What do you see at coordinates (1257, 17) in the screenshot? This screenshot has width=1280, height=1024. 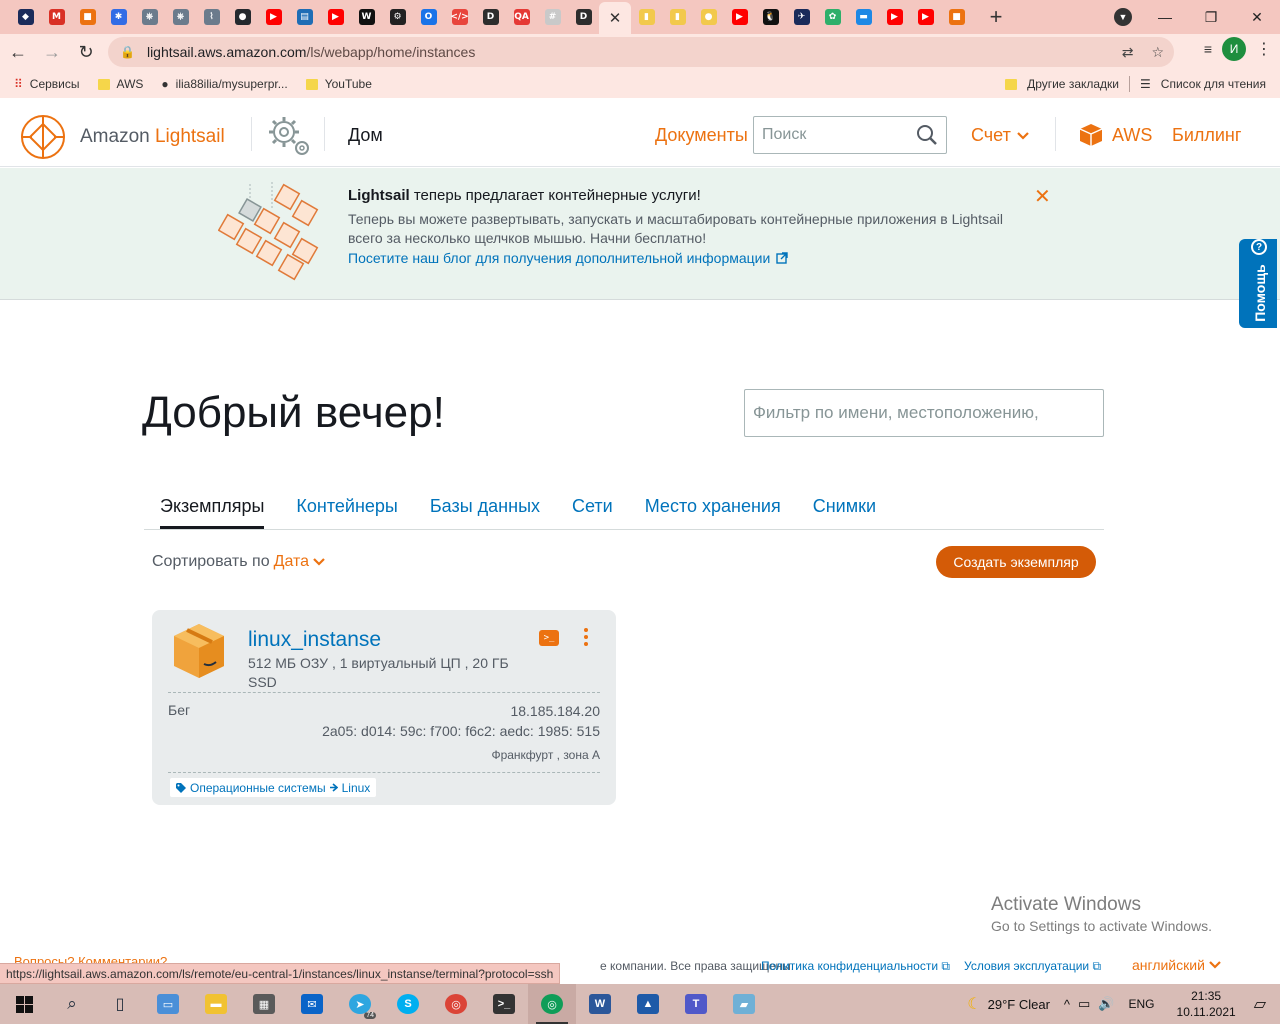 I see `close-window-icon: ✕` at bounding box center [1257, 17].